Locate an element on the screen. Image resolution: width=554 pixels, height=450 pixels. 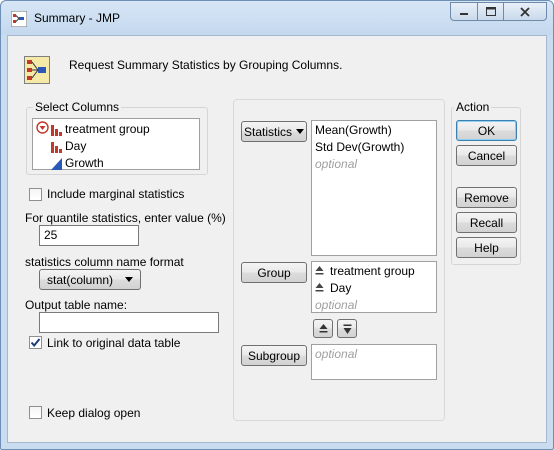
close-icon is located at coordinates (525, 11).